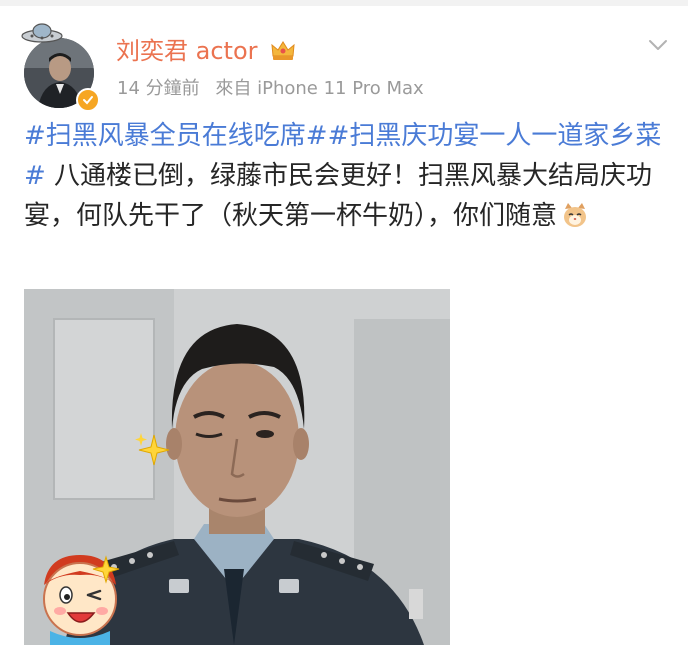  I want to click on crown-icon, so click(283, 50).